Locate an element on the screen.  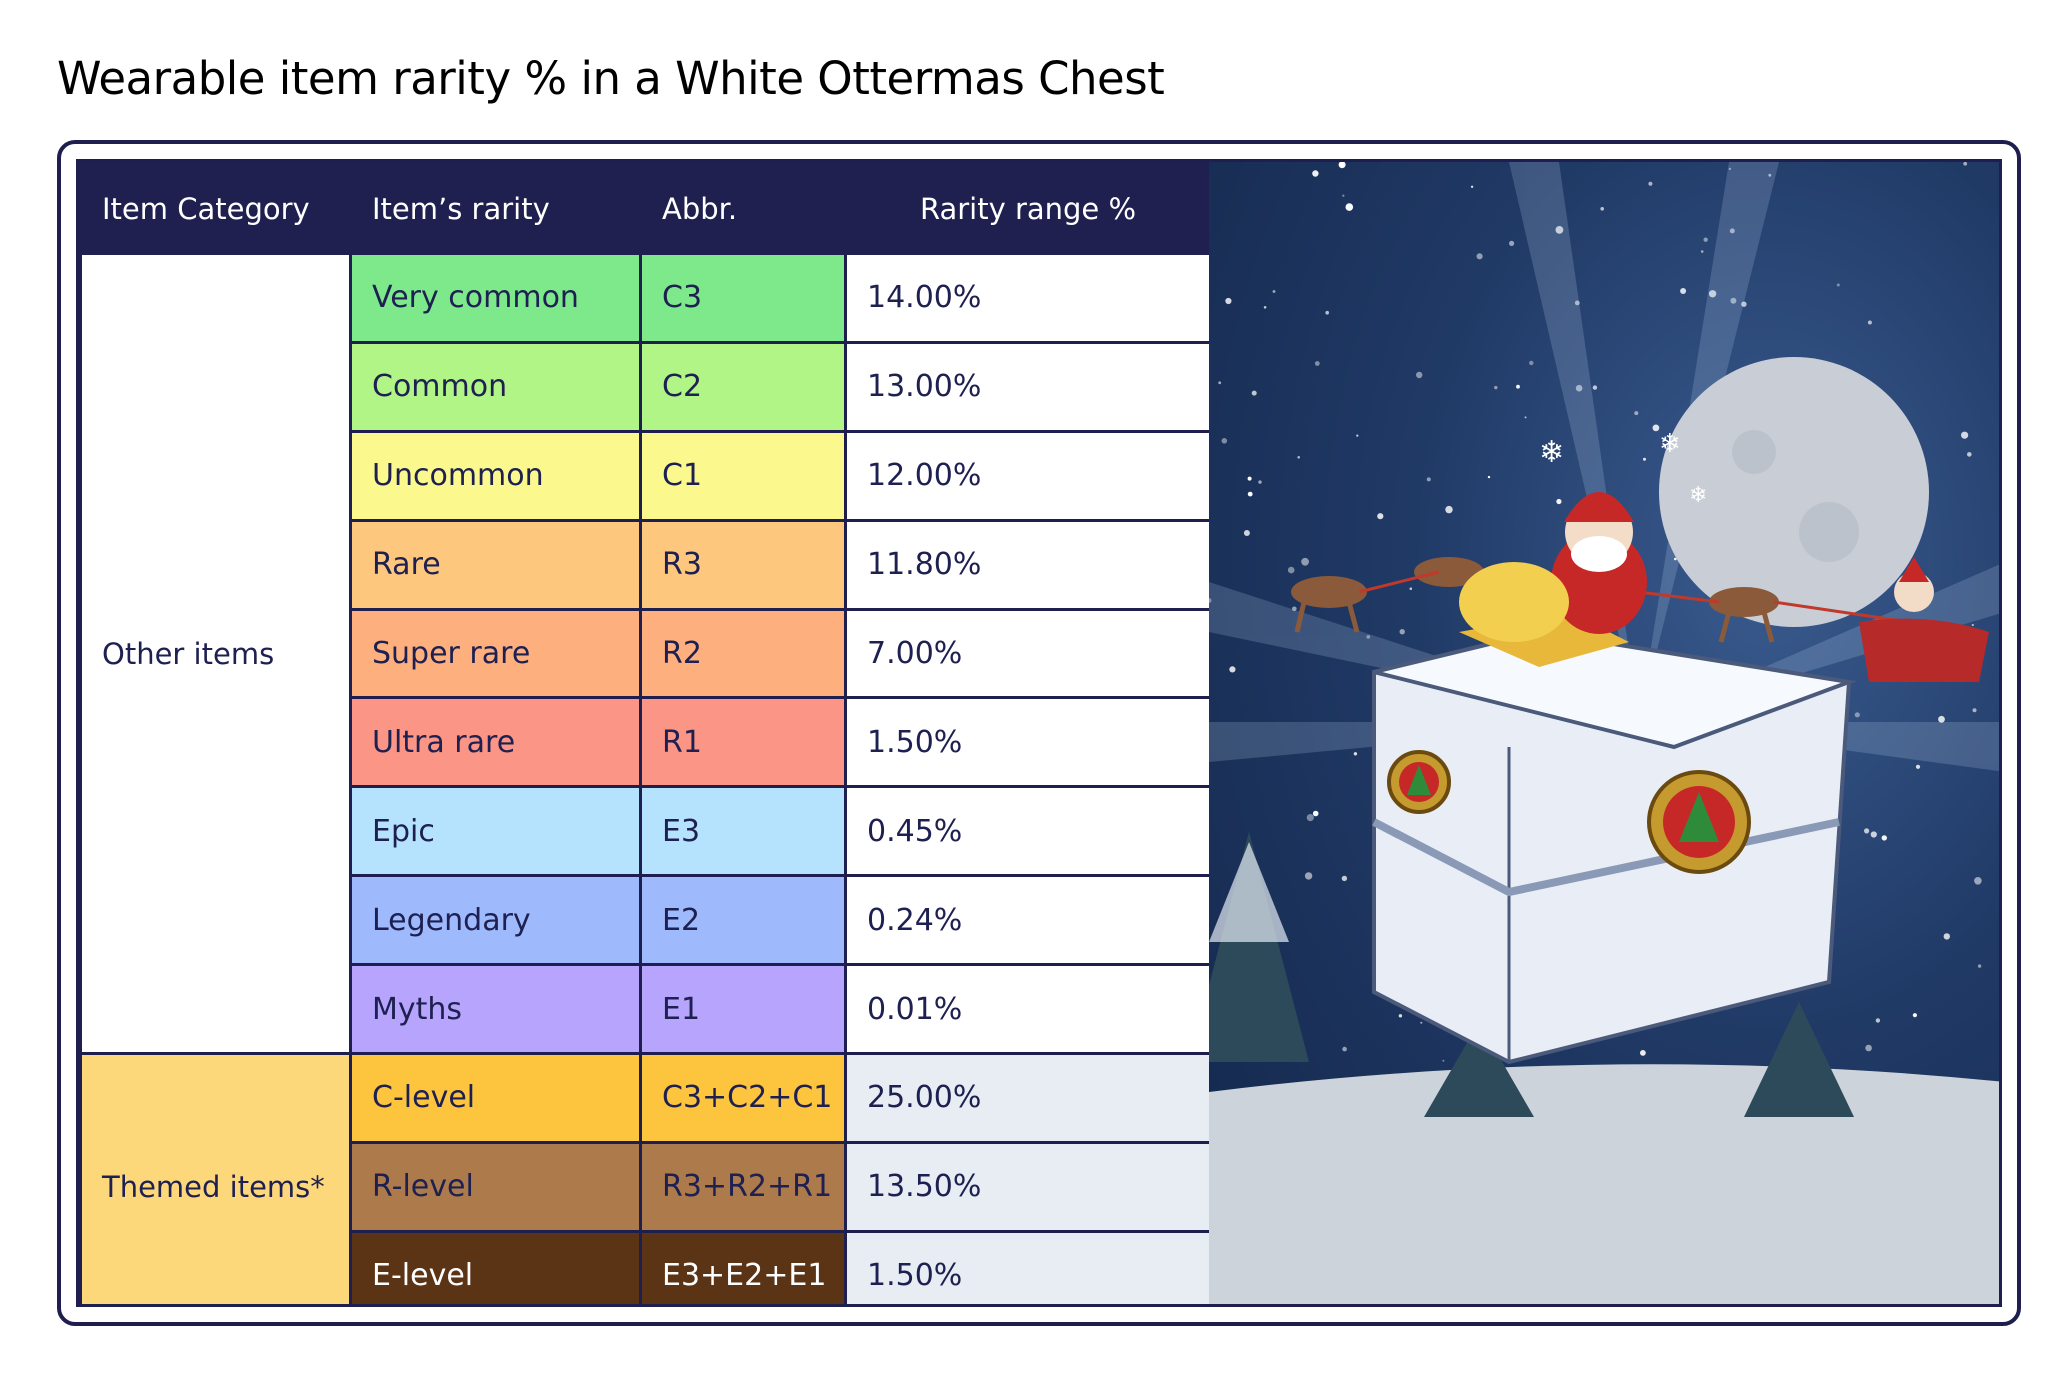
rarity-cell: Ultra rare is located at coordinates (495, 742).